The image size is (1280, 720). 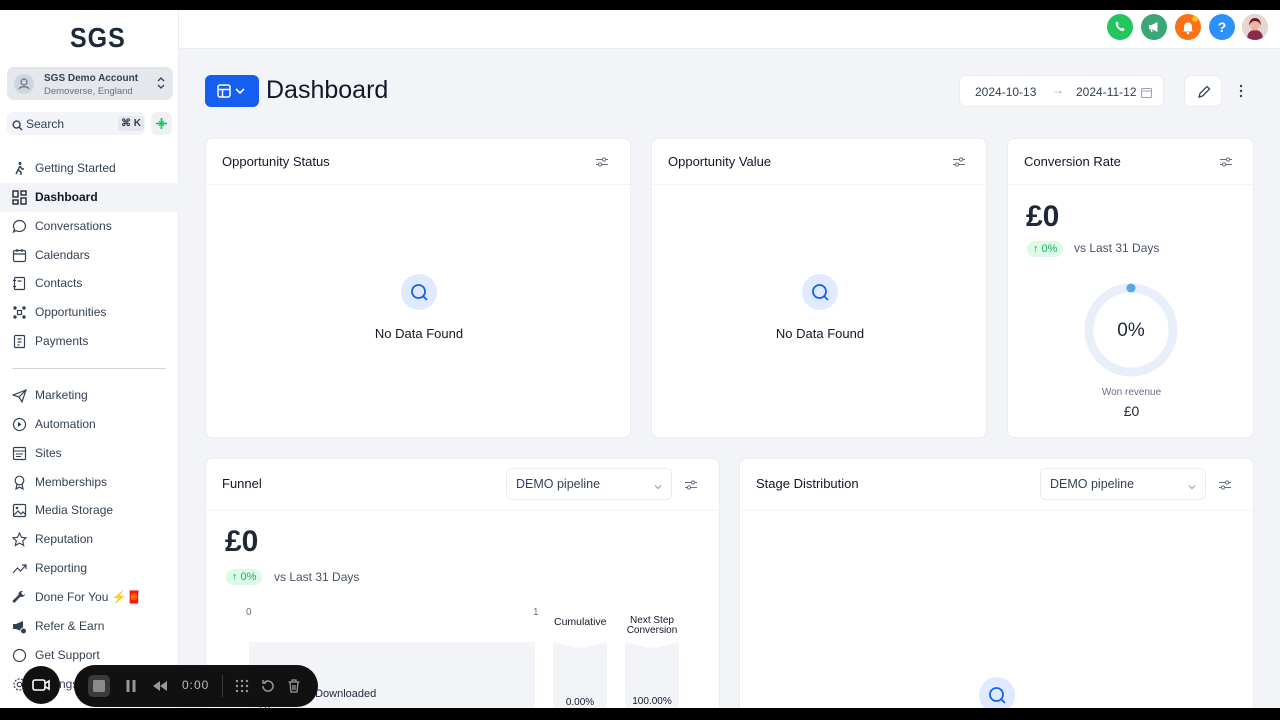 I want to click on chevron-up-down-icon, so click(x=161, y=85).